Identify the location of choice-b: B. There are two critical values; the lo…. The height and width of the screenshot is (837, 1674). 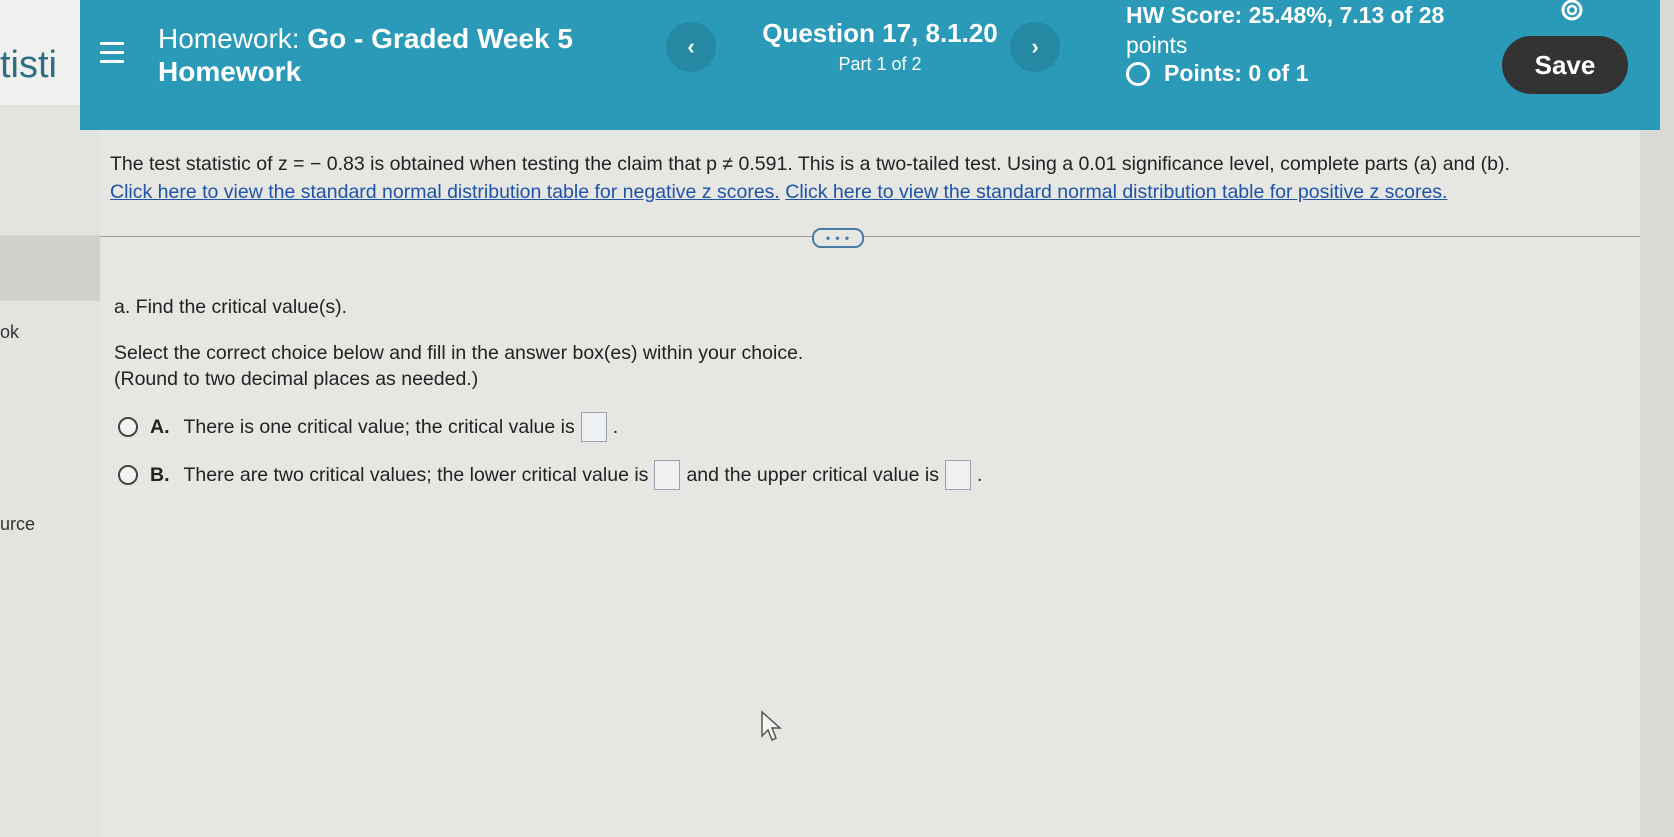
(550, 475).